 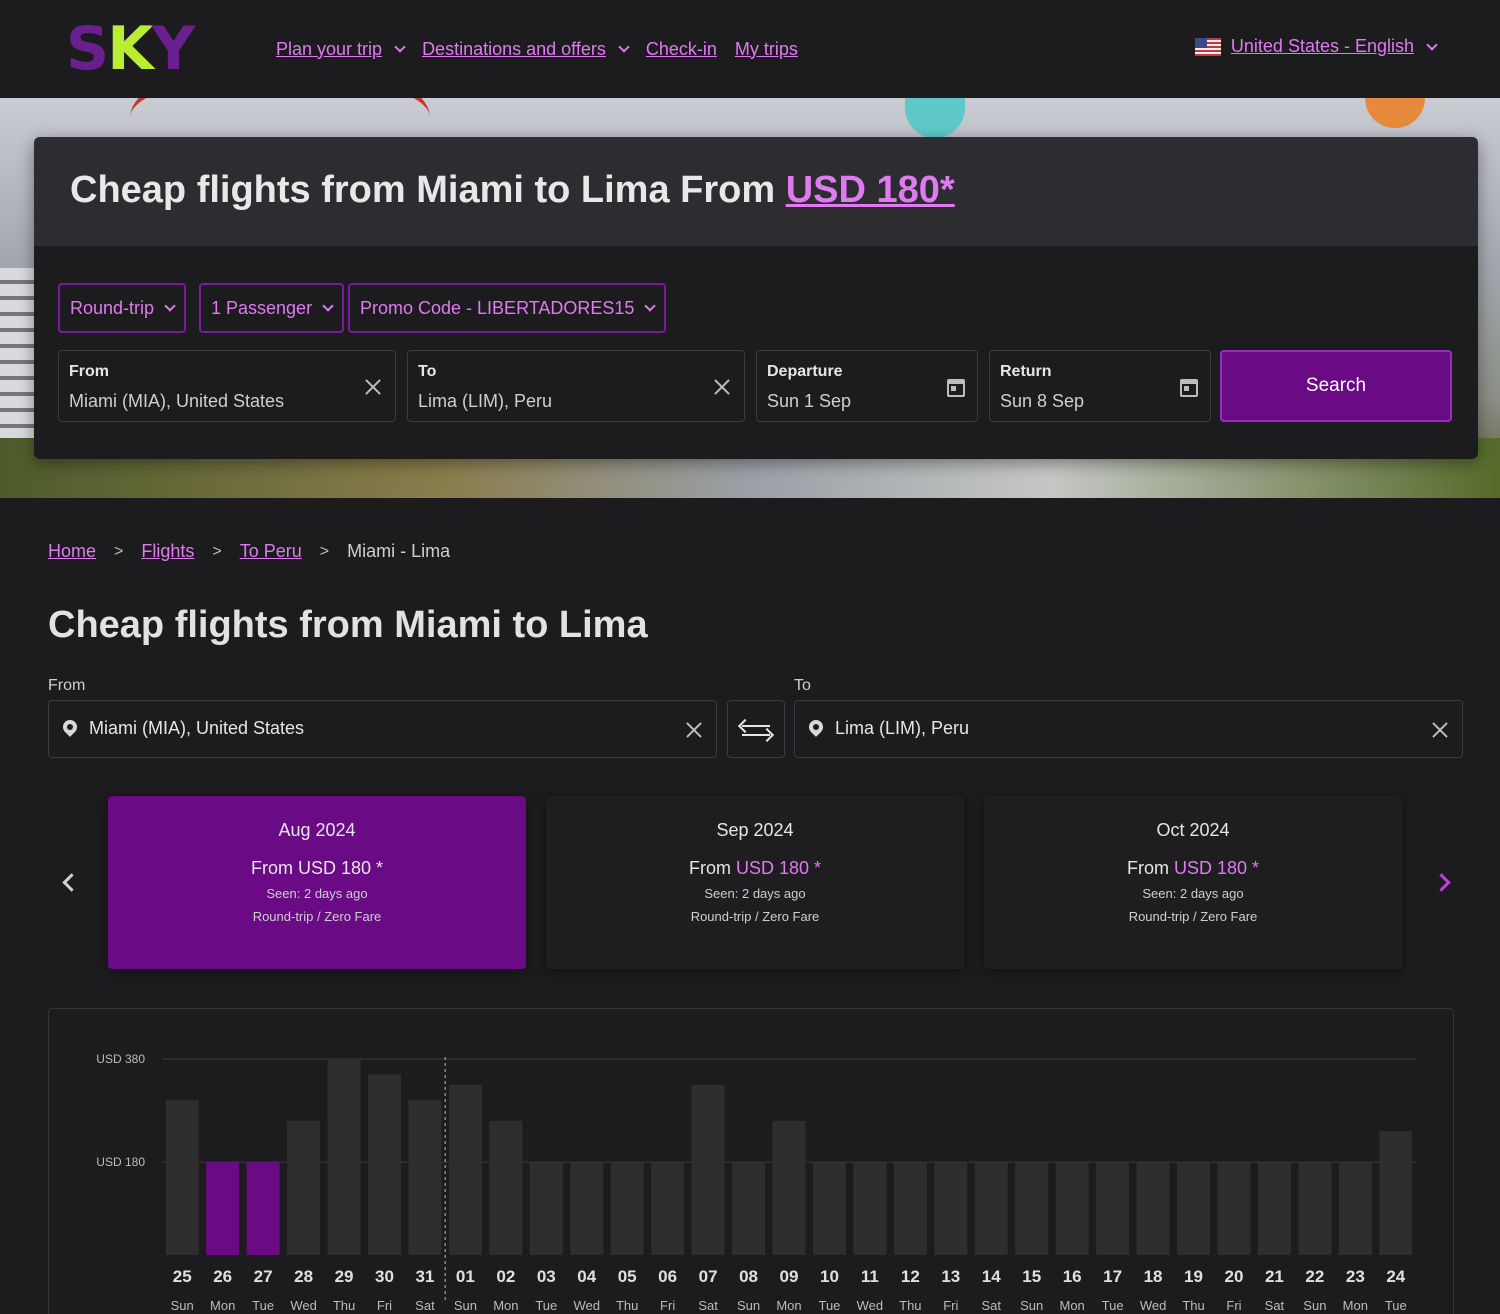 I want to click on calendar-icon, so click(x=956, y=388).